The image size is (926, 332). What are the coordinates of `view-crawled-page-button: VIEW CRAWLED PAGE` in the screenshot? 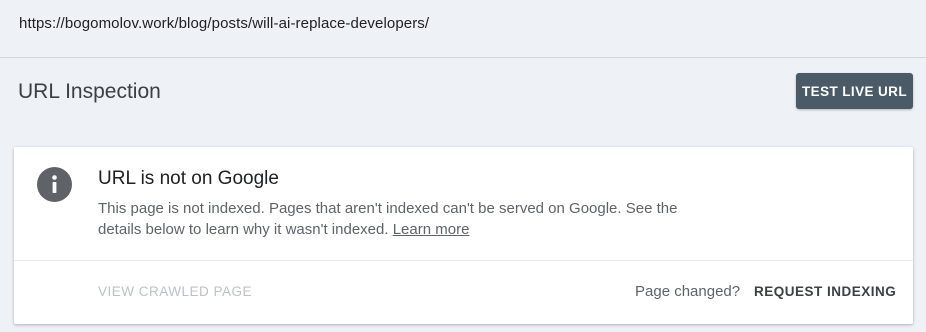 It's located at (175, 291).